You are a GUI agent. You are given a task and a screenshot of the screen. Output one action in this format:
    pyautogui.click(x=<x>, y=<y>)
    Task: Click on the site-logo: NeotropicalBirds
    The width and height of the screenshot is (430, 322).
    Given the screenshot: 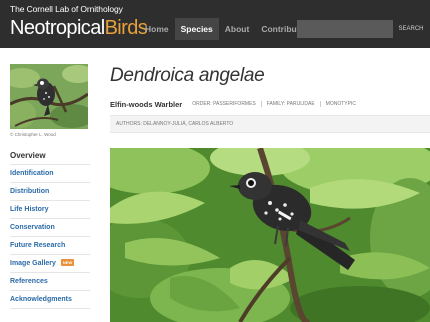 What is the action you would take?
    pyautogui.click(x=79, y=28)
    